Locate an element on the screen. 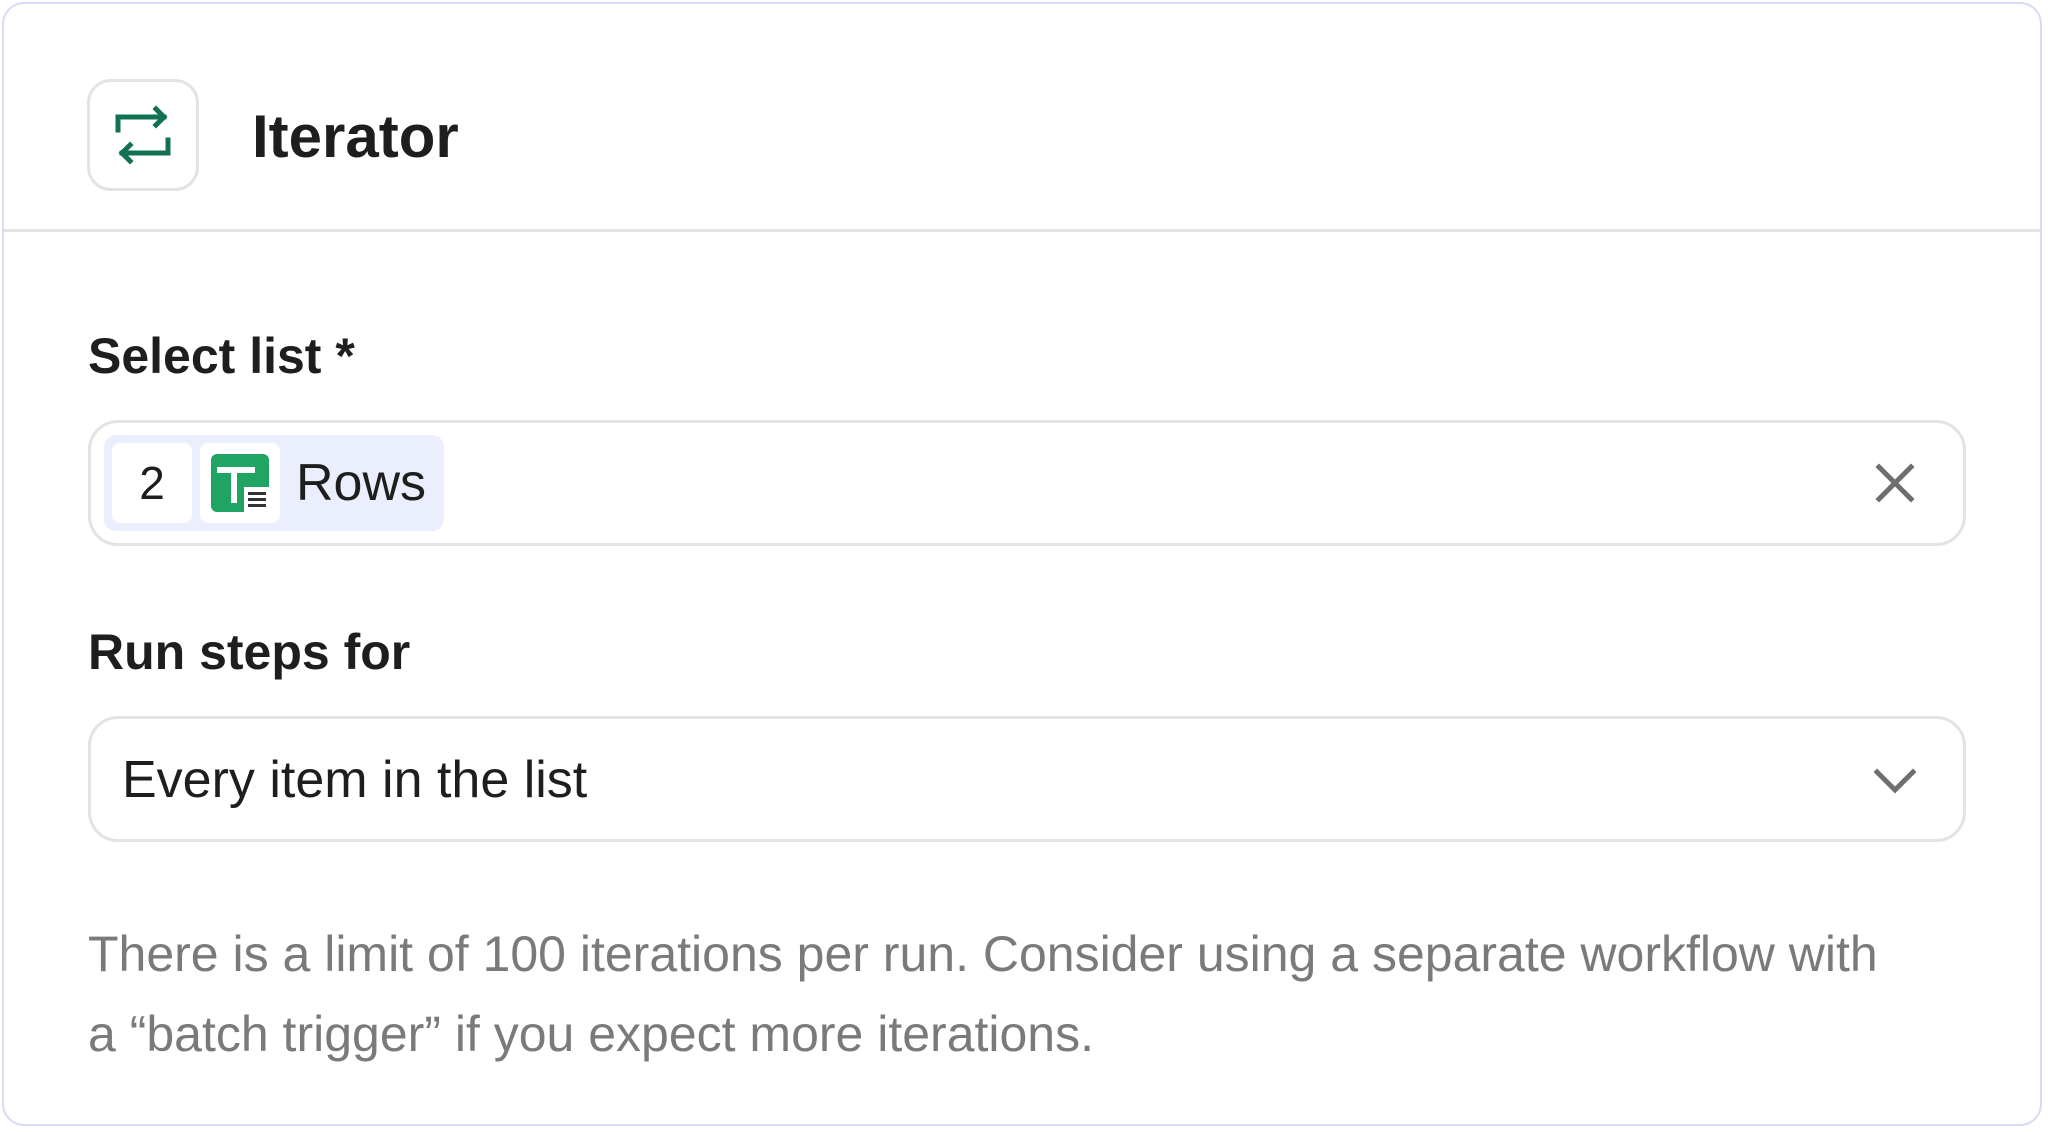 The height and width of the screenshot is (1132, 2048). run-steps-for-label: Run steps for is located at coordinates (249, 652).